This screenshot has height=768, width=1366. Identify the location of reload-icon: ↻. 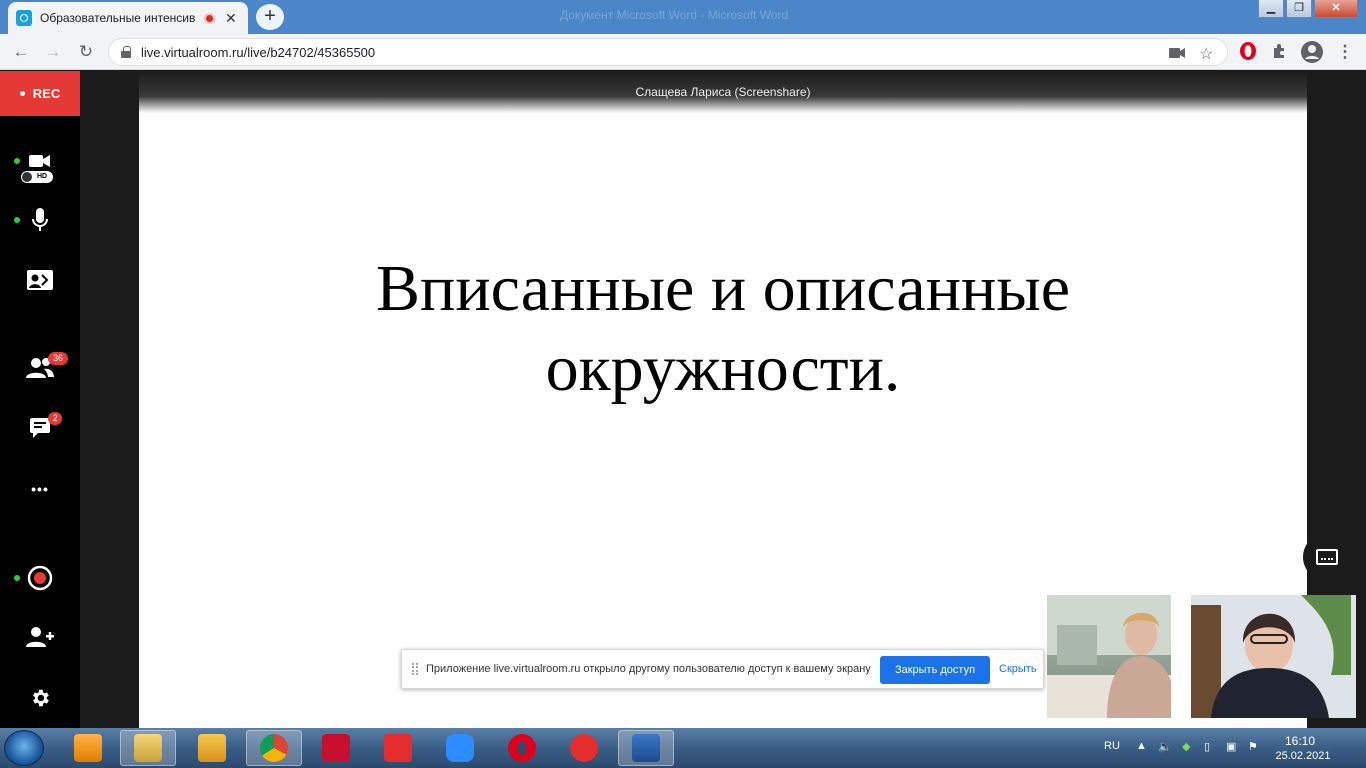
(86, 52).